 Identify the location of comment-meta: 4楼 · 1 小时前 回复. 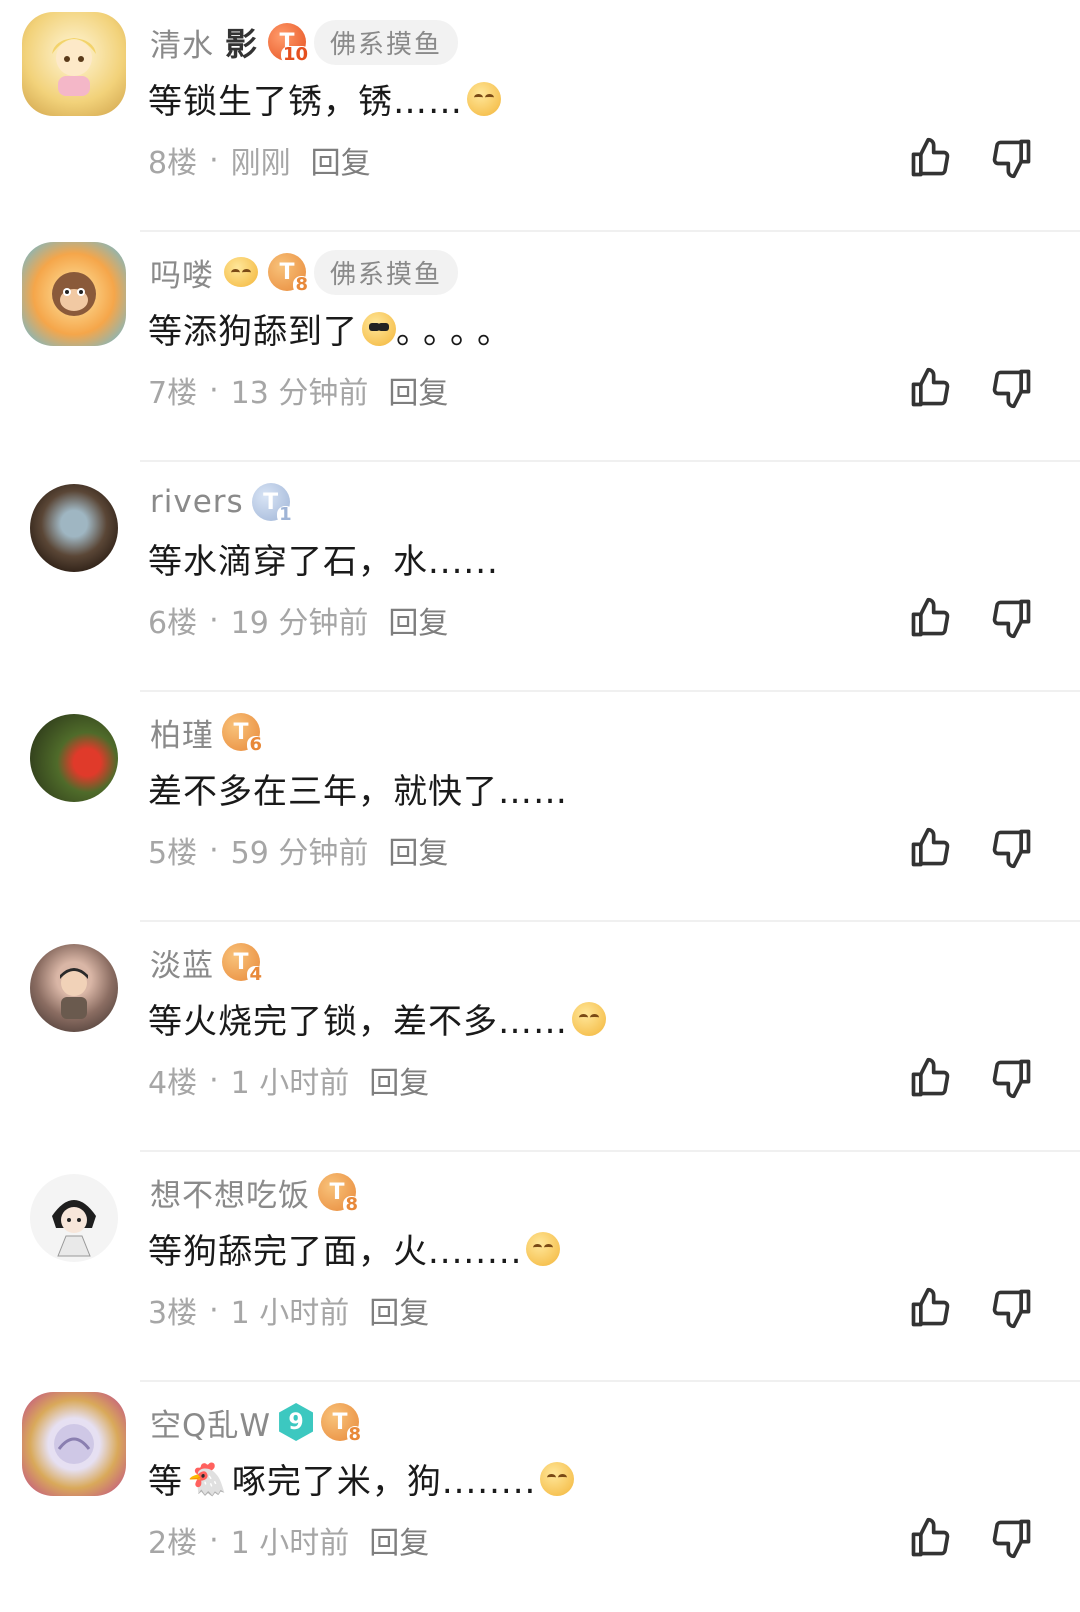
(288, 1080).